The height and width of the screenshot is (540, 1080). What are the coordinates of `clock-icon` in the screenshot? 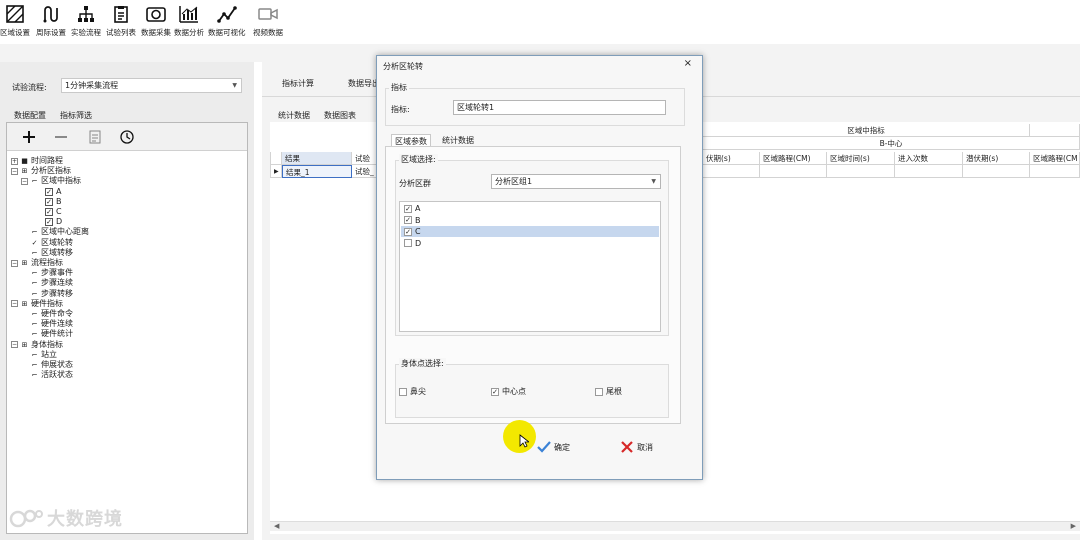 It's located at (127, 137).